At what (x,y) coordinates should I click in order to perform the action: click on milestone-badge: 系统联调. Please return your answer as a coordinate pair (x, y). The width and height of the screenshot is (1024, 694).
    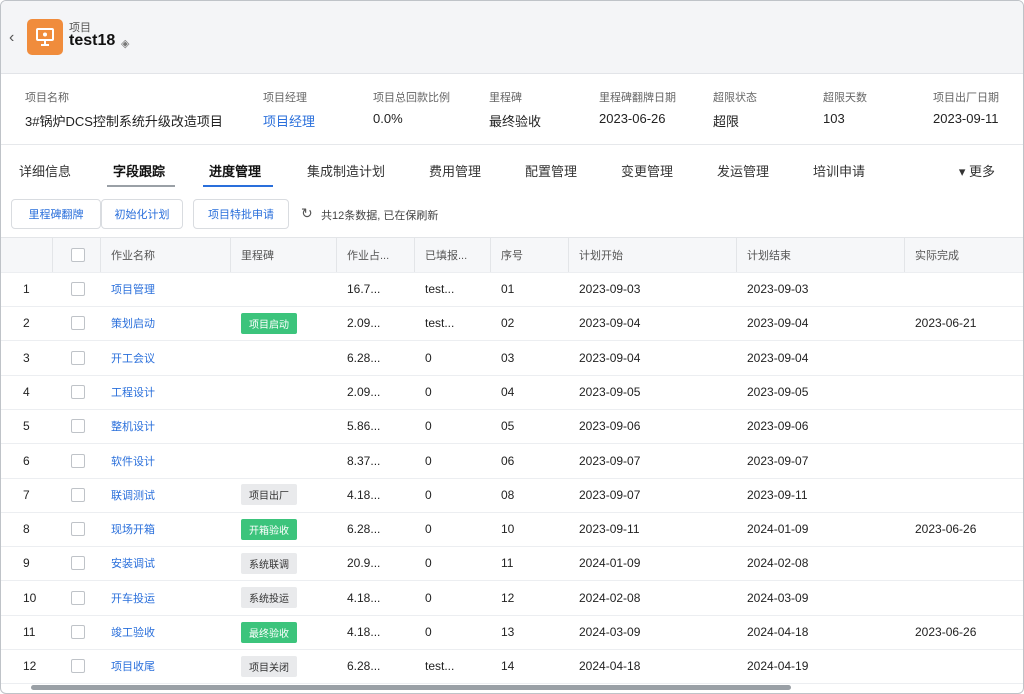
    Looking at the image, I should click on (269, 563).